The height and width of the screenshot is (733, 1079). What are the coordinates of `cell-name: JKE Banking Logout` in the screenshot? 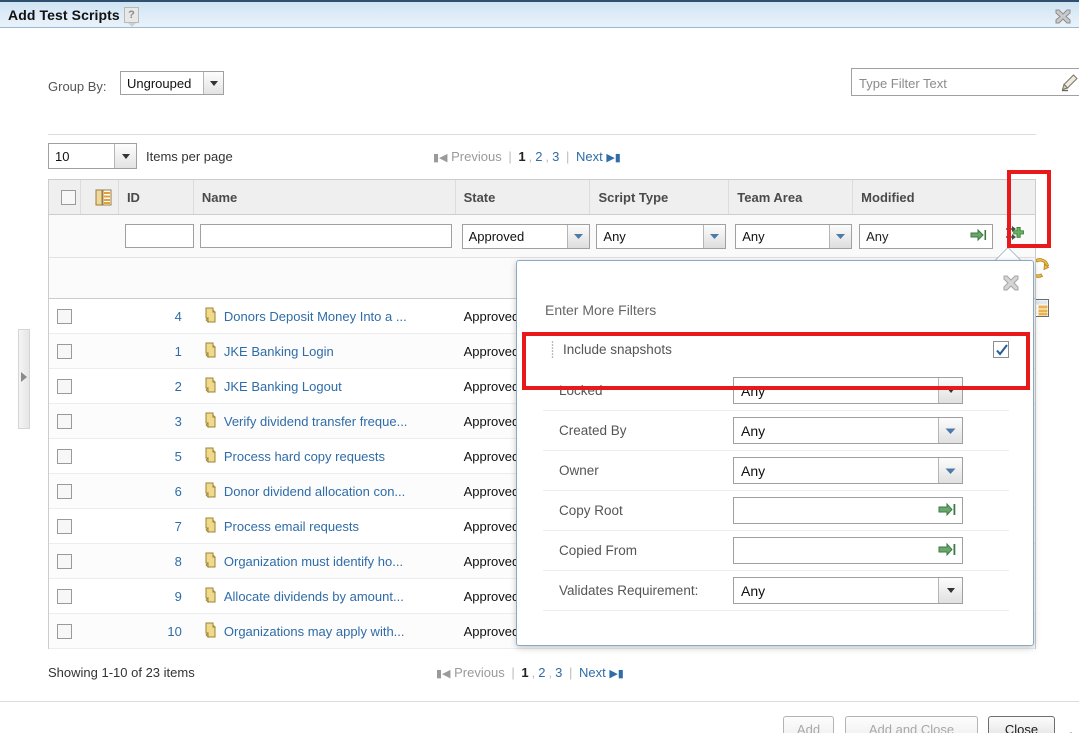 It's located at (325, 386).